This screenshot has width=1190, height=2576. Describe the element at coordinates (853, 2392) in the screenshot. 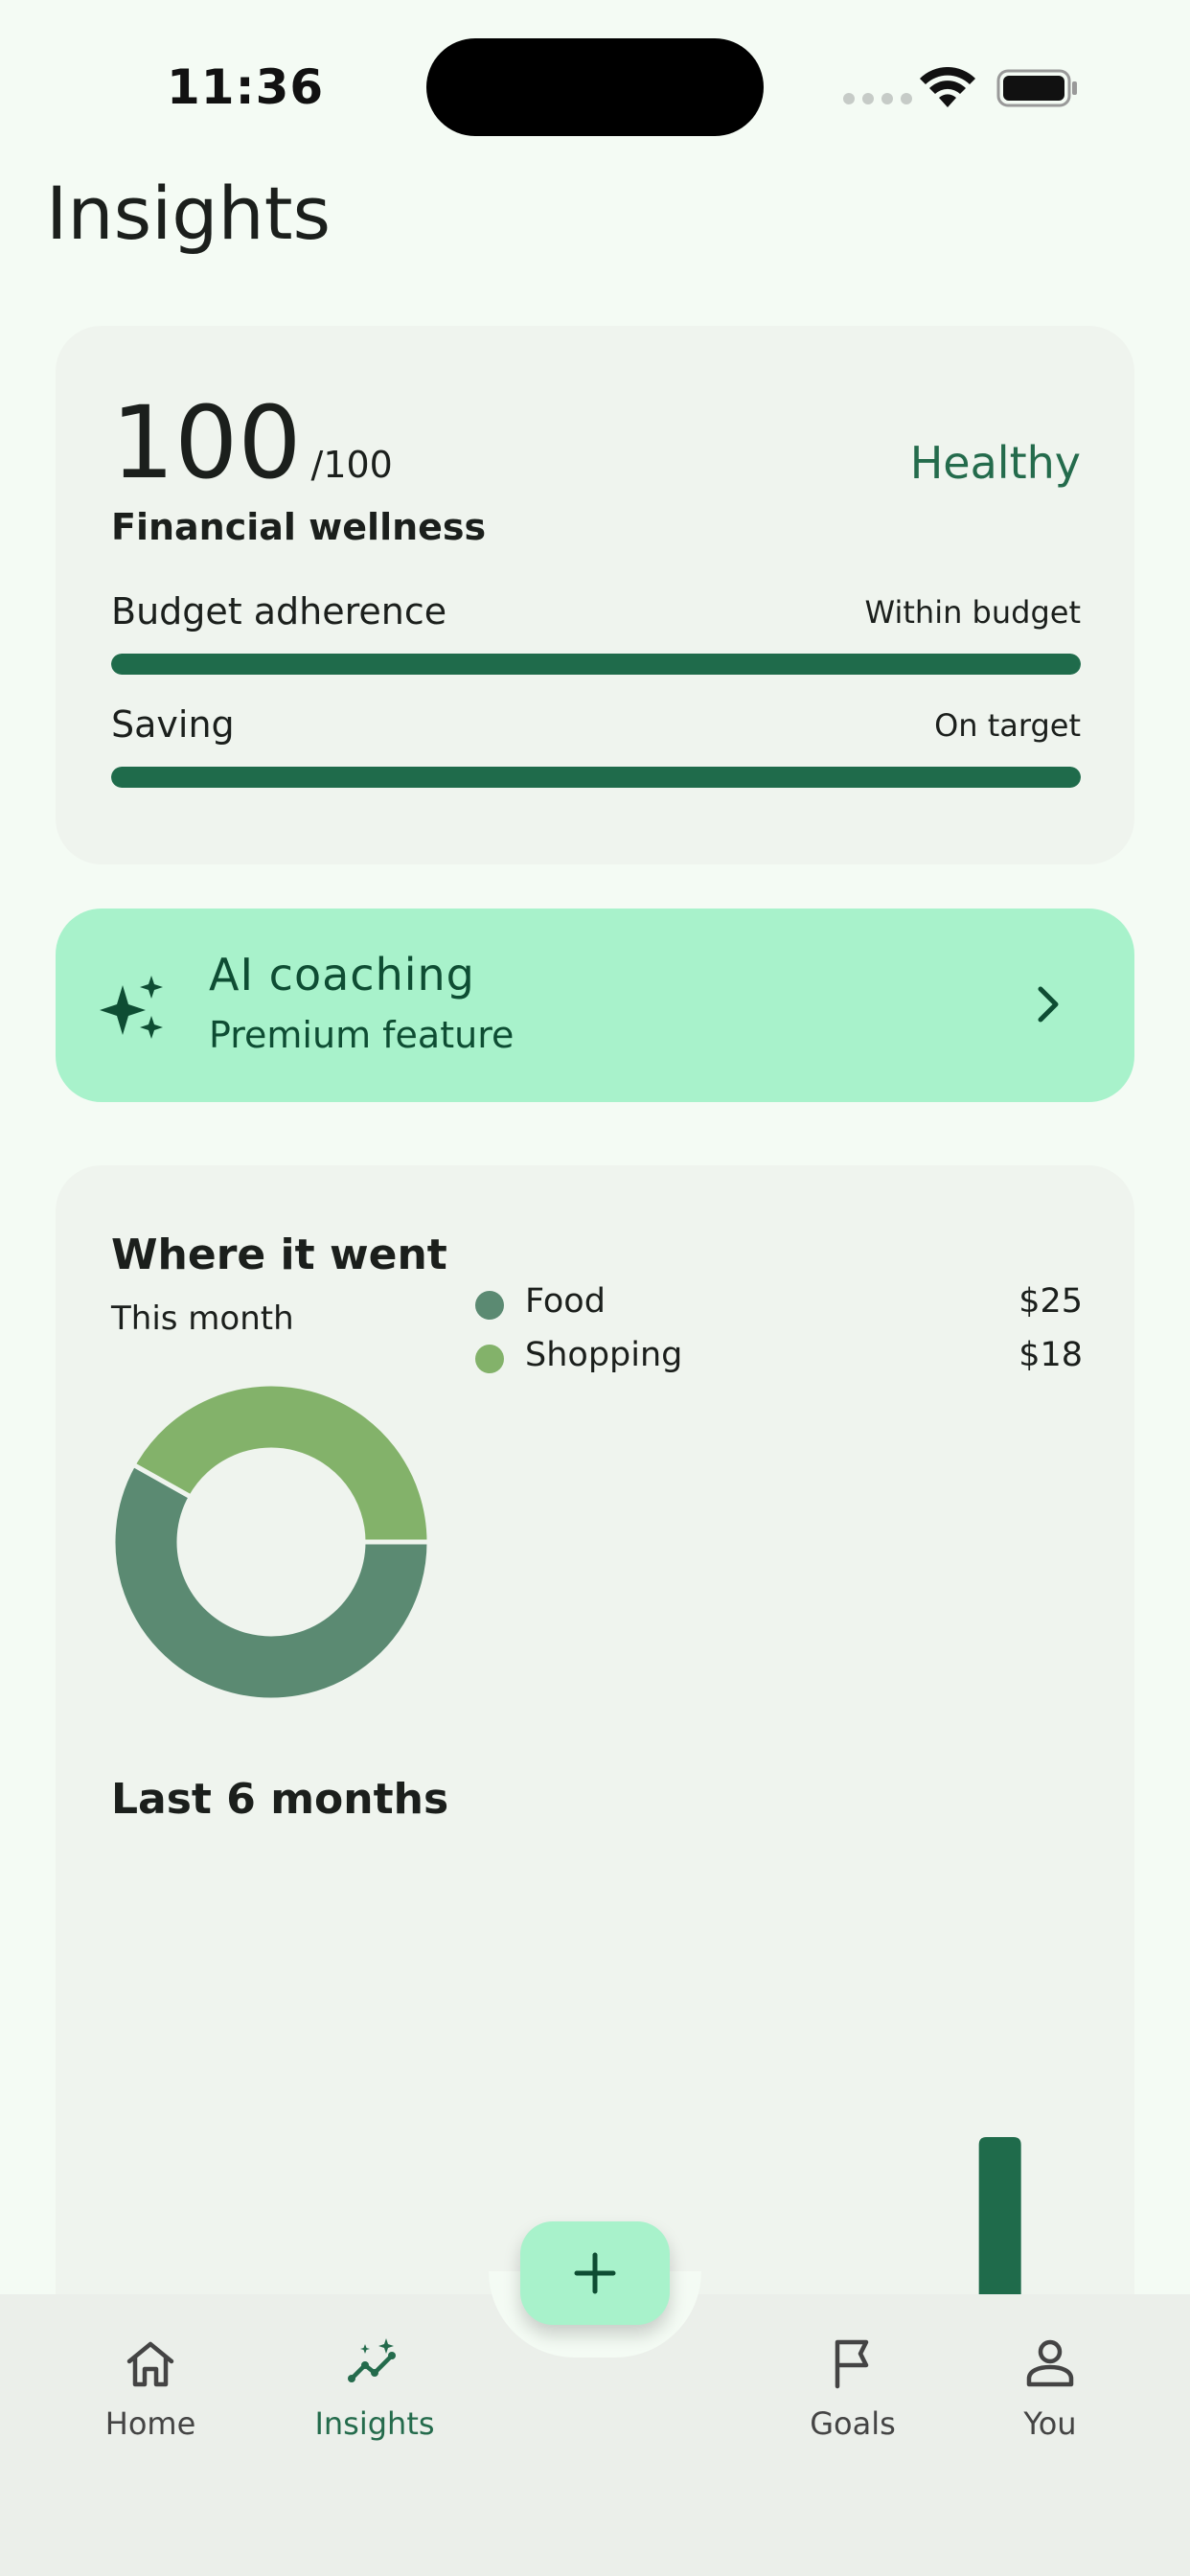

I see `nav-item-goals: Goals` at that location.